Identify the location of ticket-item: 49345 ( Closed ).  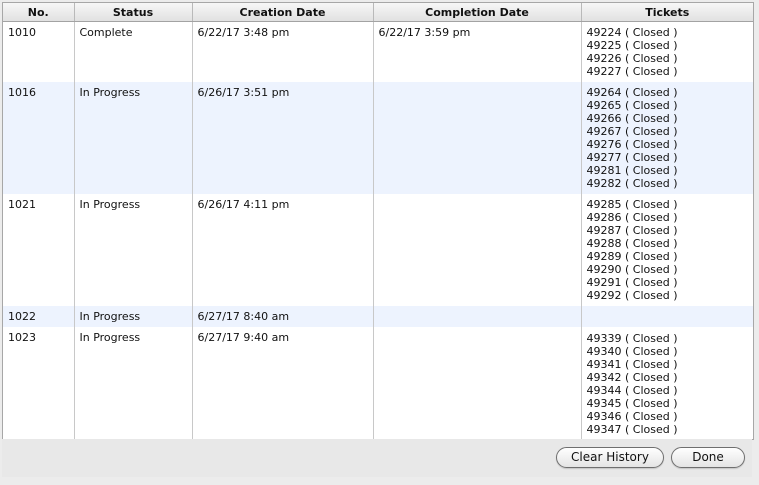
(632, 403).